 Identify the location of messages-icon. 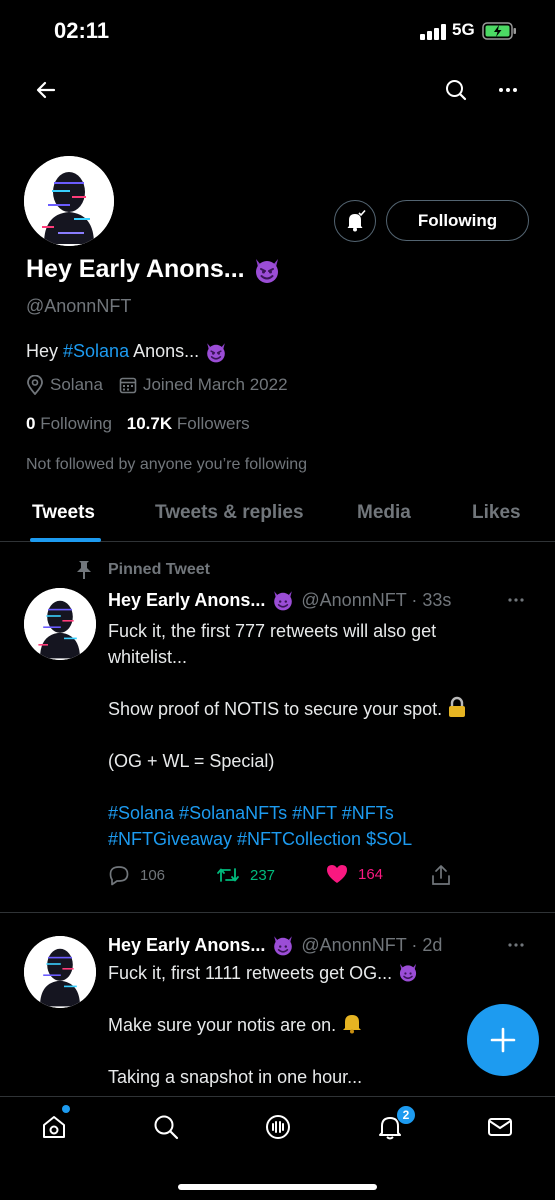
(500, 1127).